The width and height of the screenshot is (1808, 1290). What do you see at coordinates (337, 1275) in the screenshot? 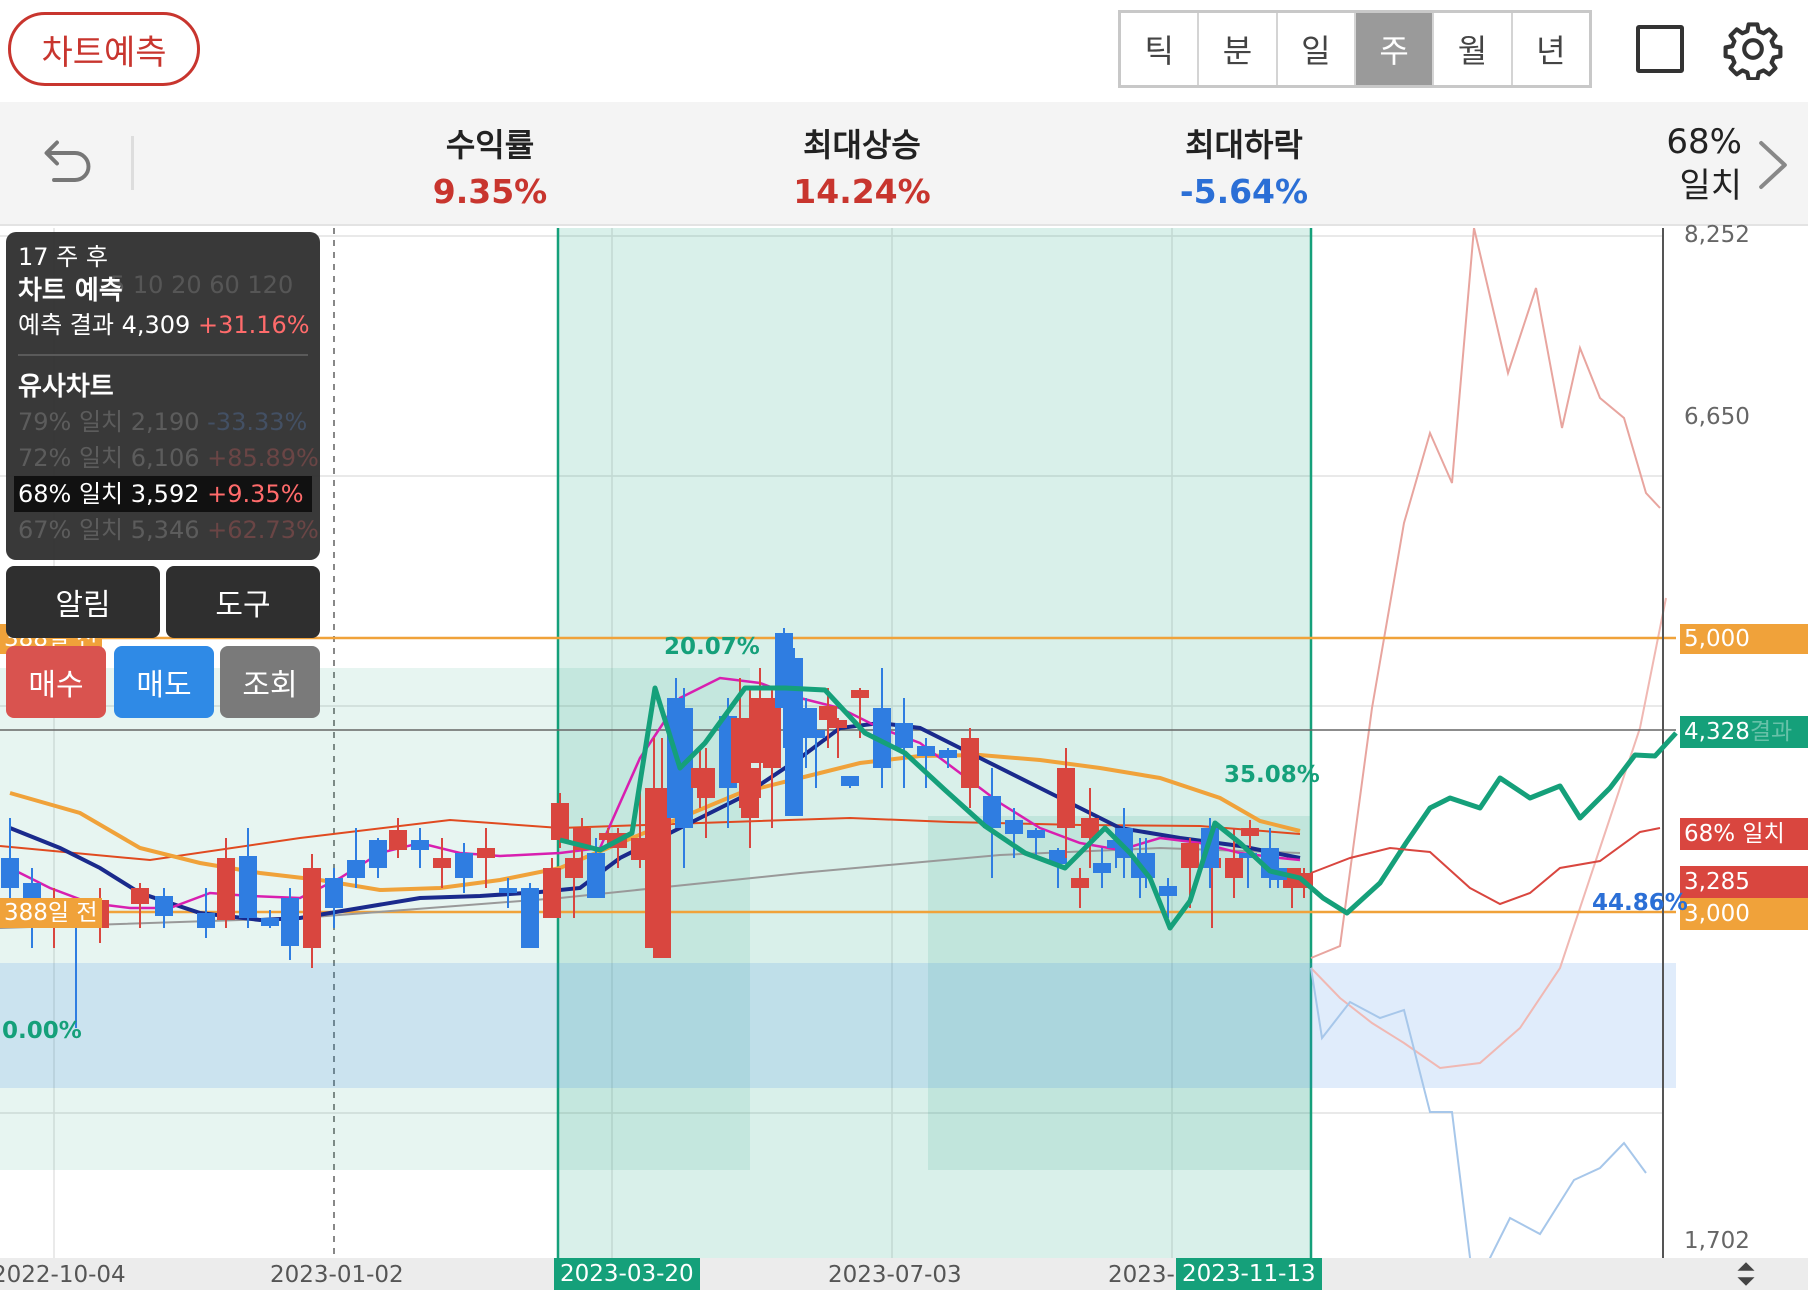
I see `x-label-2: 2023-01-02` at bounding box center [337, 1275].